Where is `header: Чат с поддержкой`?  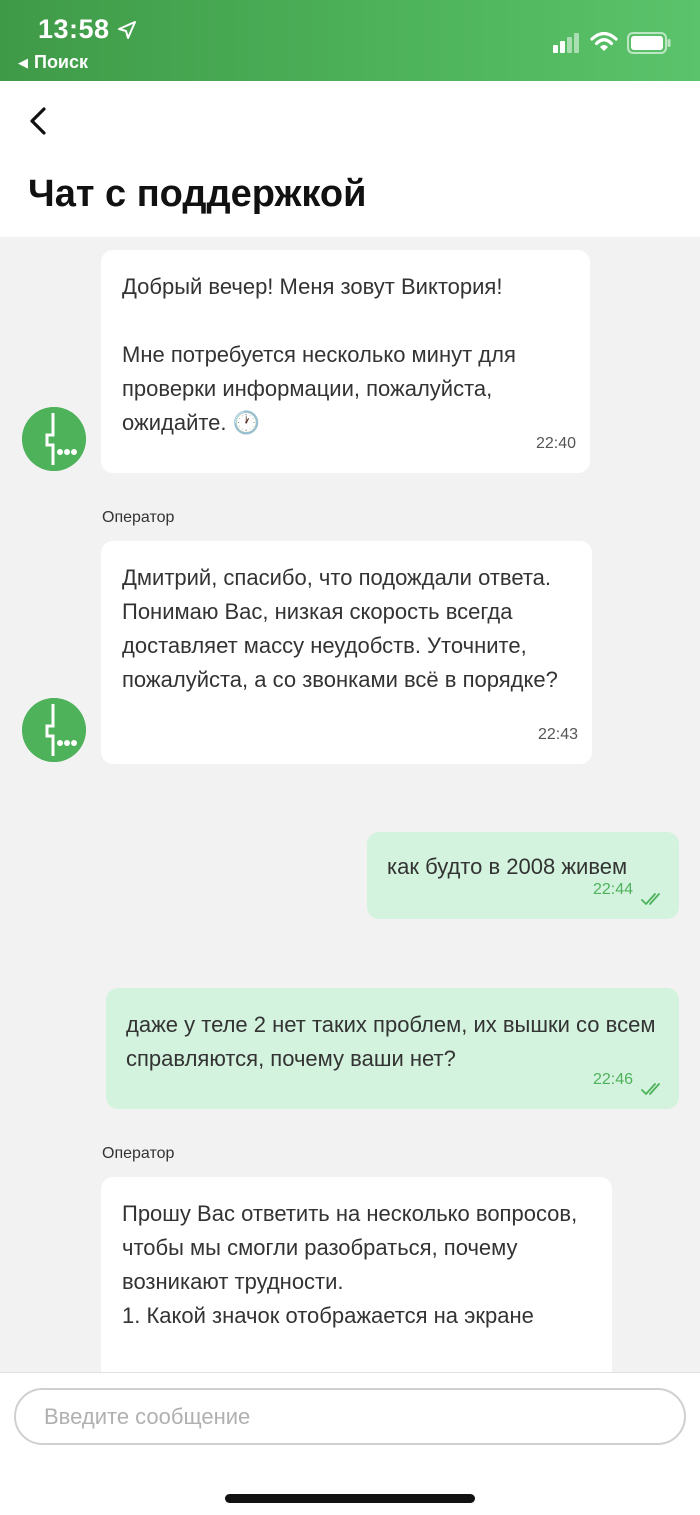 header: Чат с поддержкой is located at coordinates (350, 159).